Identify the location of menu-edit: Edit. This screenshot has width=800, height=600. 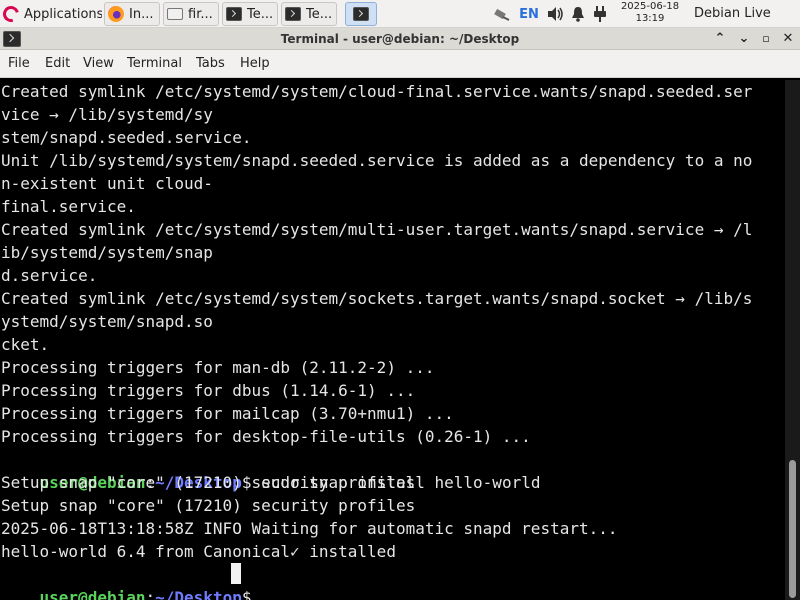
(57, 64).